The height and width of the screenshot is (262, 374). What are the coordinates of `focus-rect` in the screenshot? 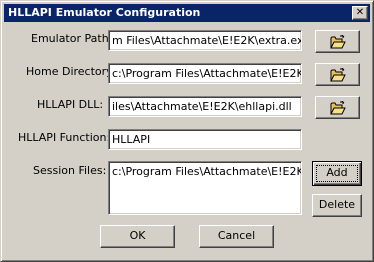 It's located at (337, 173).